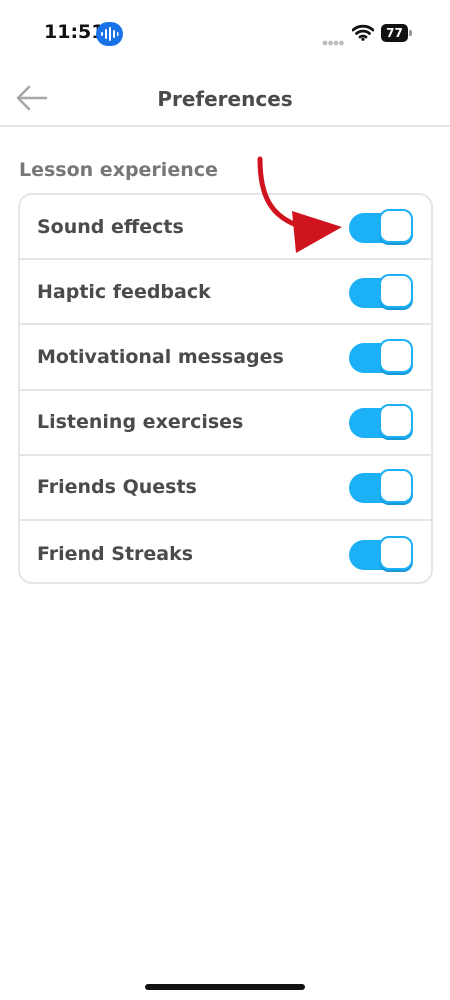 This screenshot has height=1000, width=450. I want to click on sound-effects-toggle, so click(381, 226).